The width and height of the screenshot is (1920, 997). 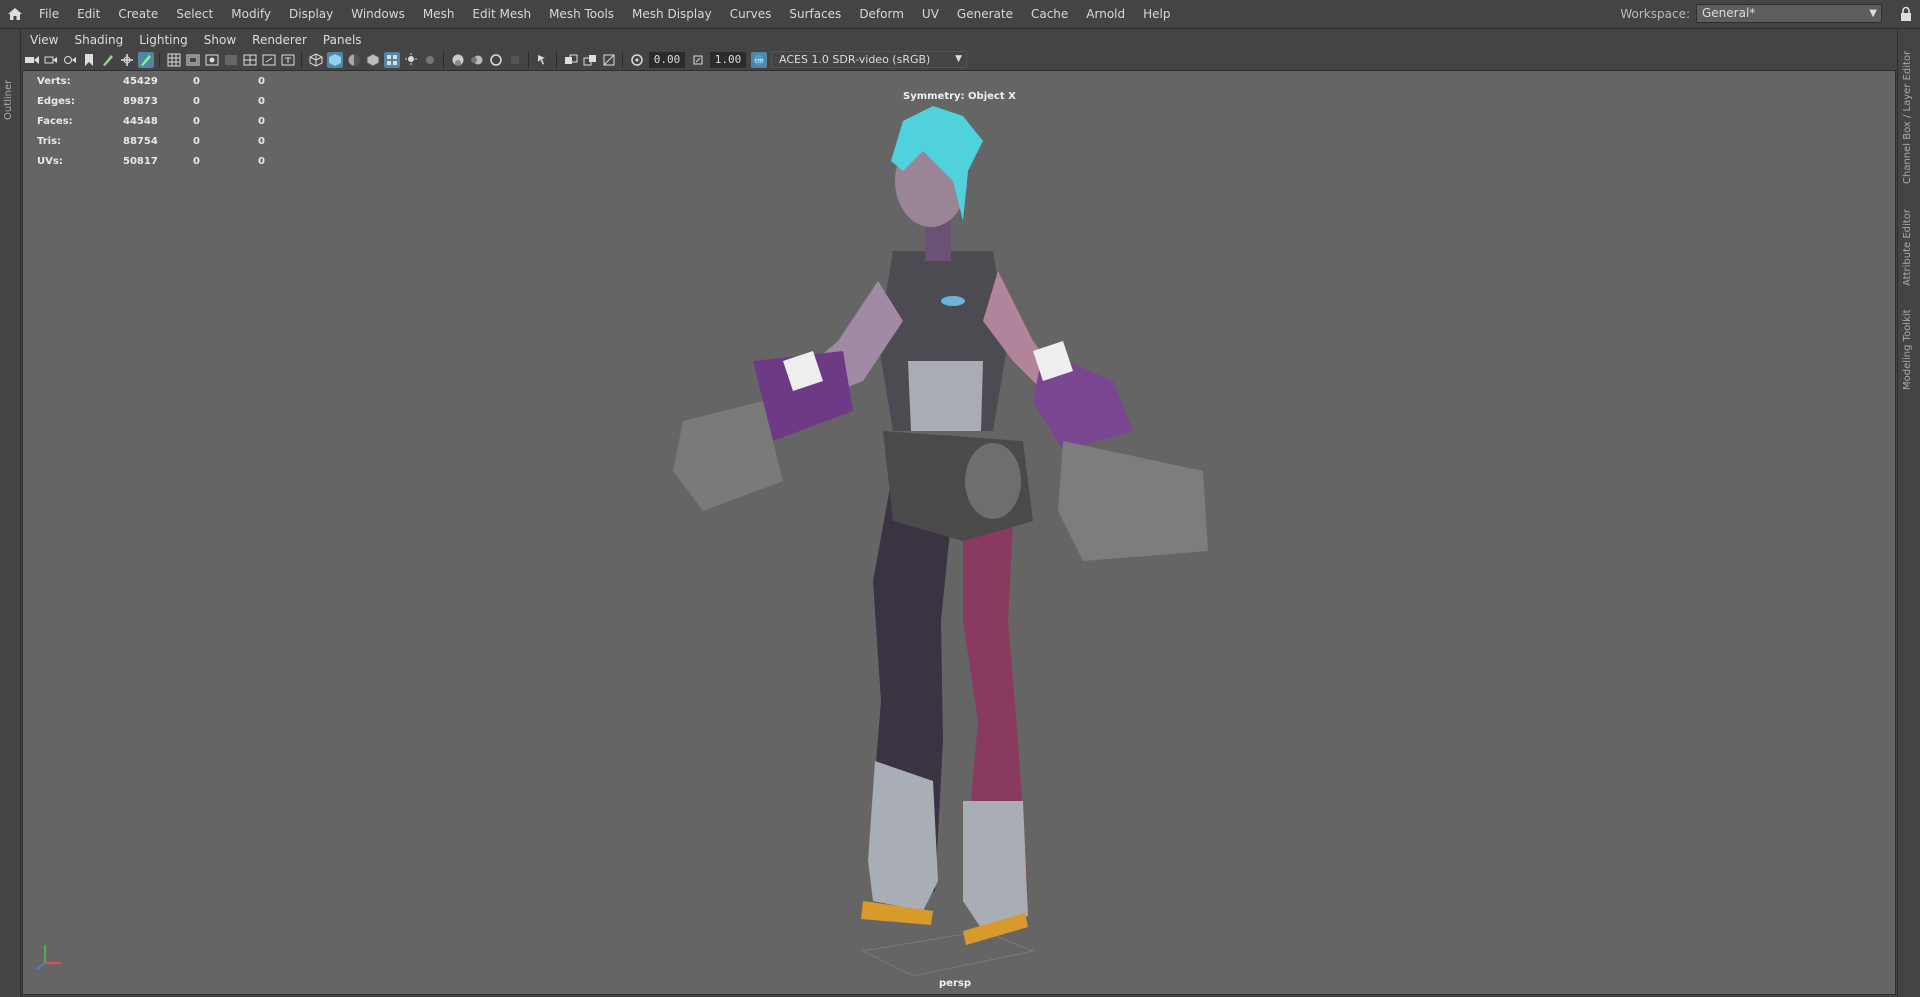 What do you see at coordinates (55, 121) in the screenshot?
I see `hud-label: Faces:` at bounding box center [55, 121].